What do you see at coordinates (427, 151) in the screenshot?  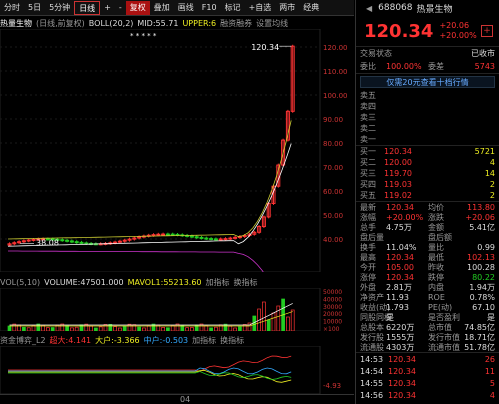 I see `buy-row: 买一 120.34 5721` at bounding box center [427, 151].